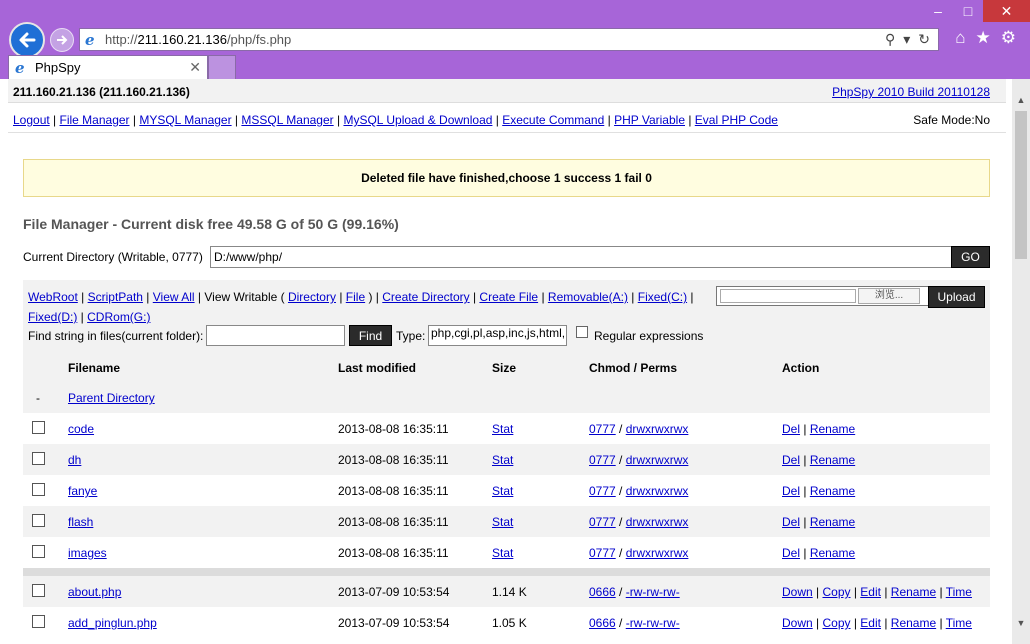 Image resolution: width=1030 pixels, height=644 pixels. What do you see at coordinates (53, 297) in the screenshot?
I see `webroot-link: WebRoot` at bounding box center [53, 297].